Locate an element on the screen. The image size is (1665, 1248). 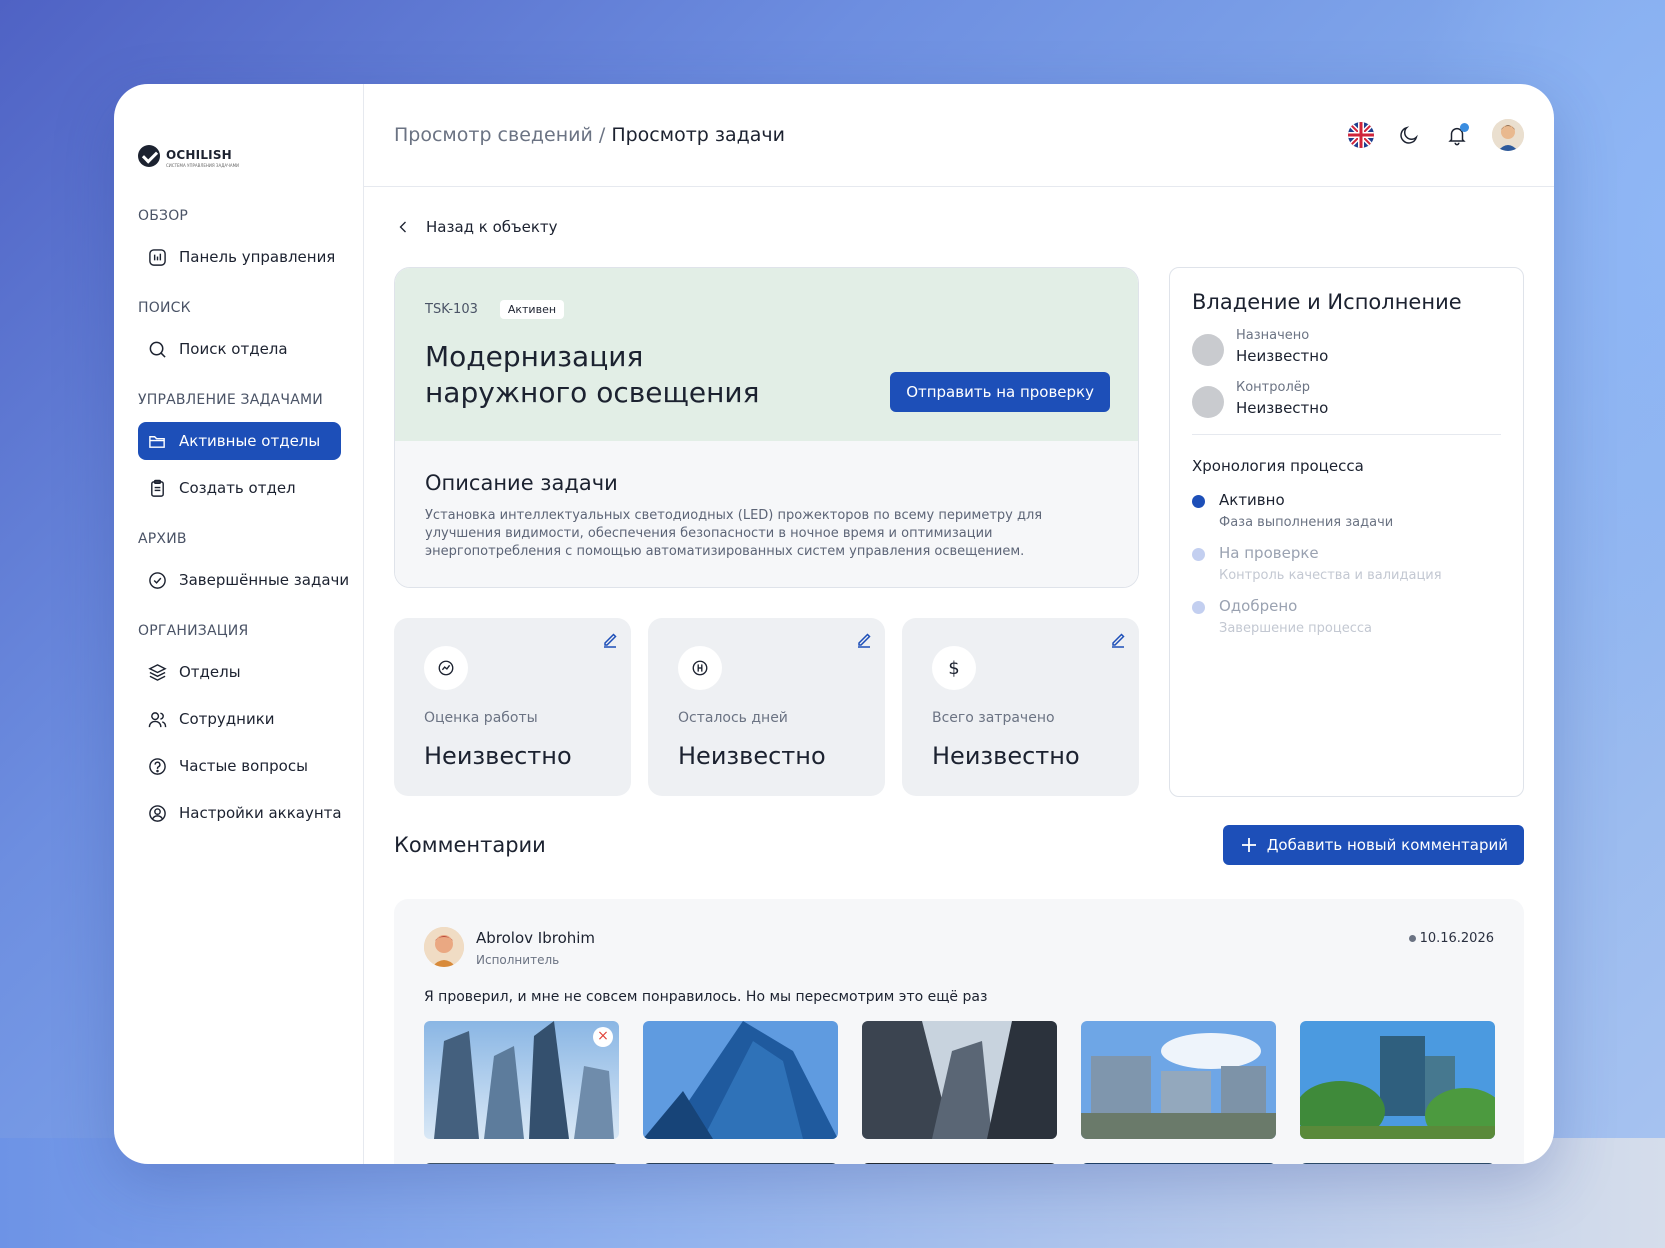
sidebar-item-departments: Отделы is located at coordinates (239, 672).